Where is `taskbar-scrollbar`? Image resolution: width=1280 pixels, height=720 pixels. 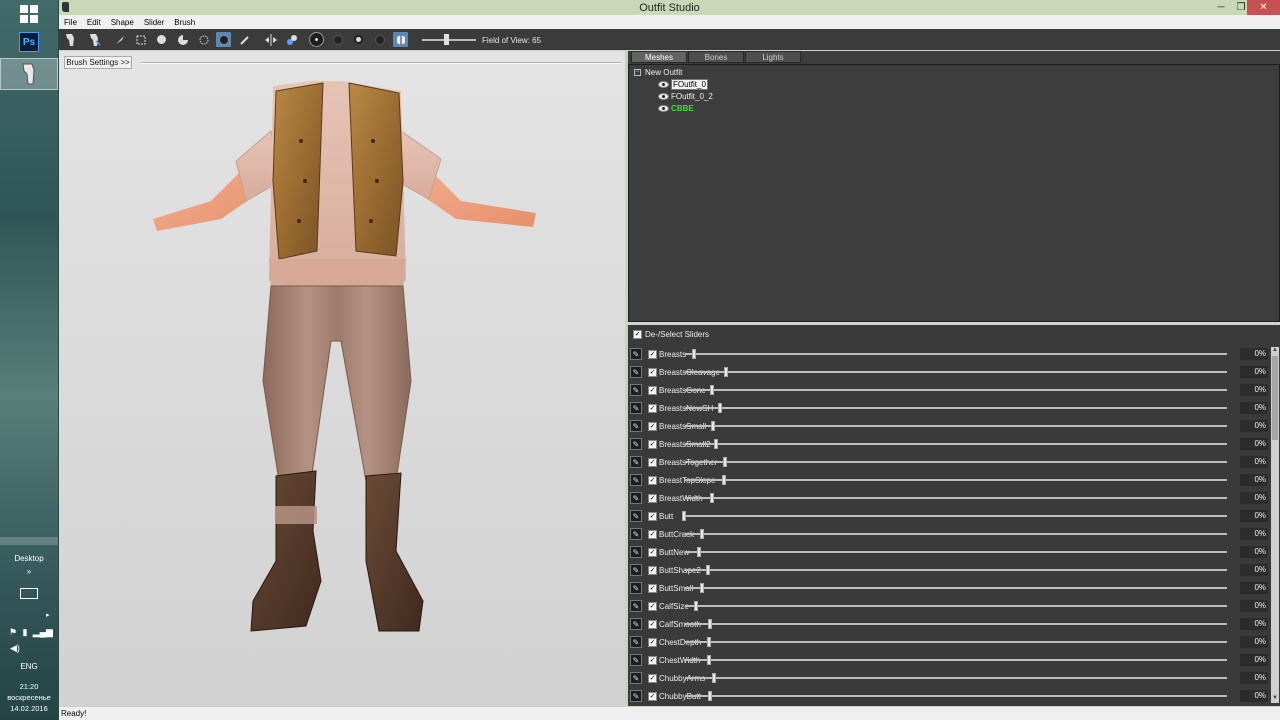
taskbar-scrollbar is located at coordinates (29, 541).